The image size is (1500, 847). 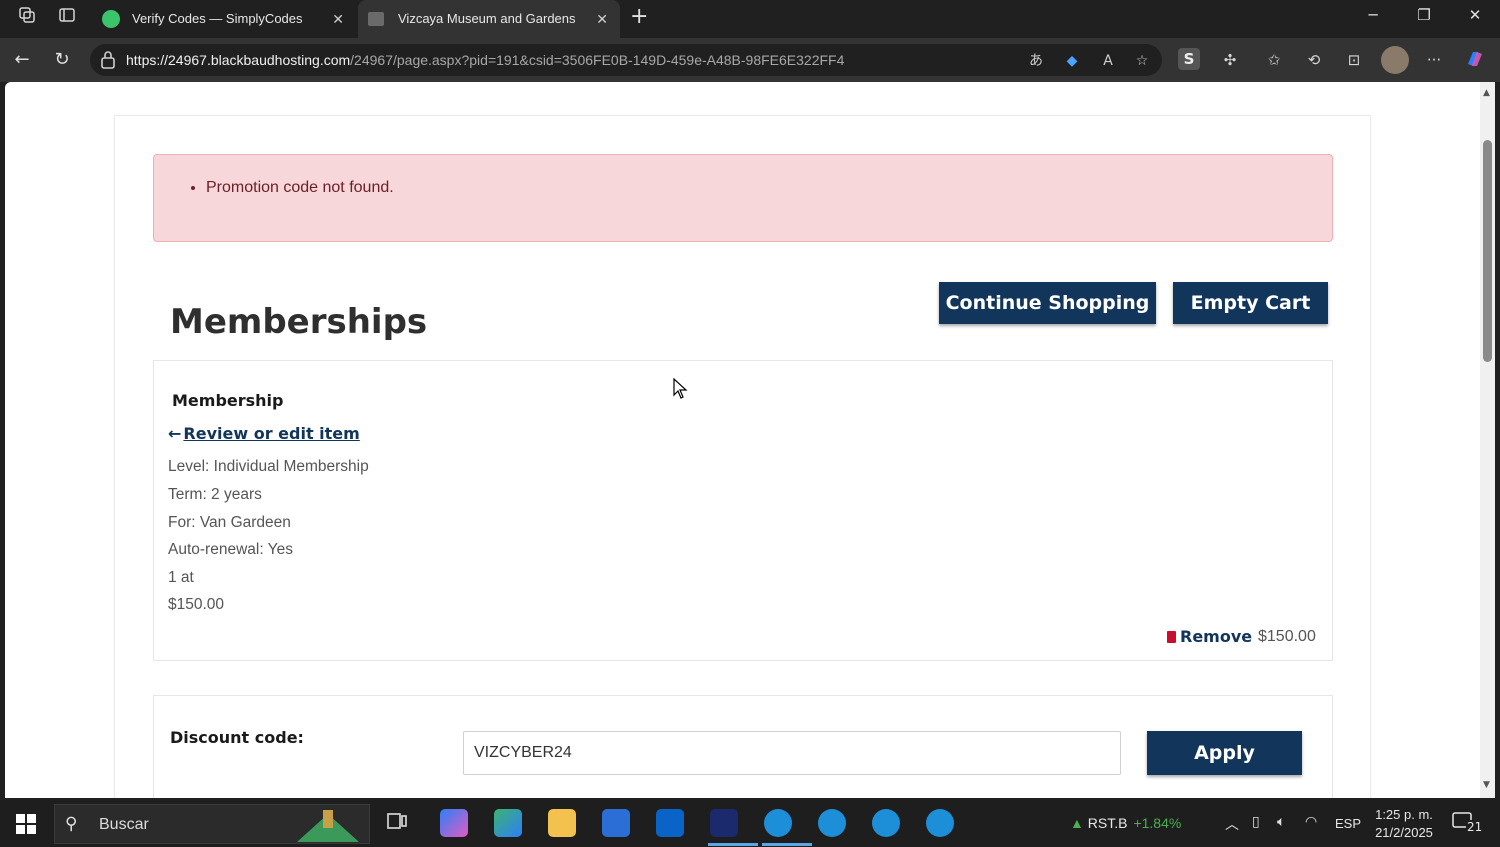 I want to click on item-total: $150.00, so click(x=1287, y=636).